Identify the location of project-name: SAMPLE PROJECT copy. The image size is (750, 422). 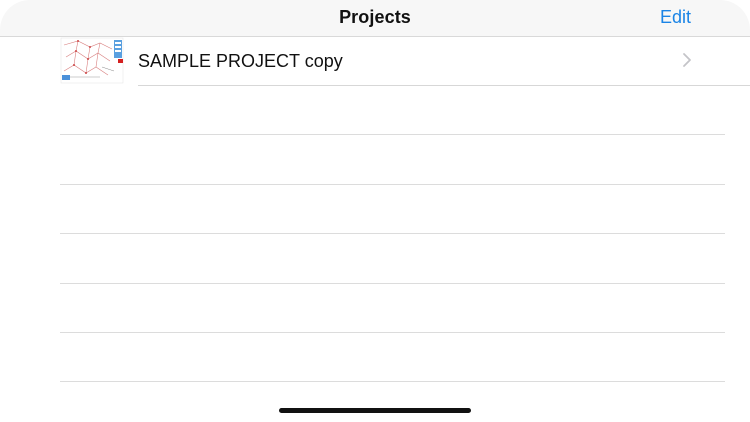
(240, 61).